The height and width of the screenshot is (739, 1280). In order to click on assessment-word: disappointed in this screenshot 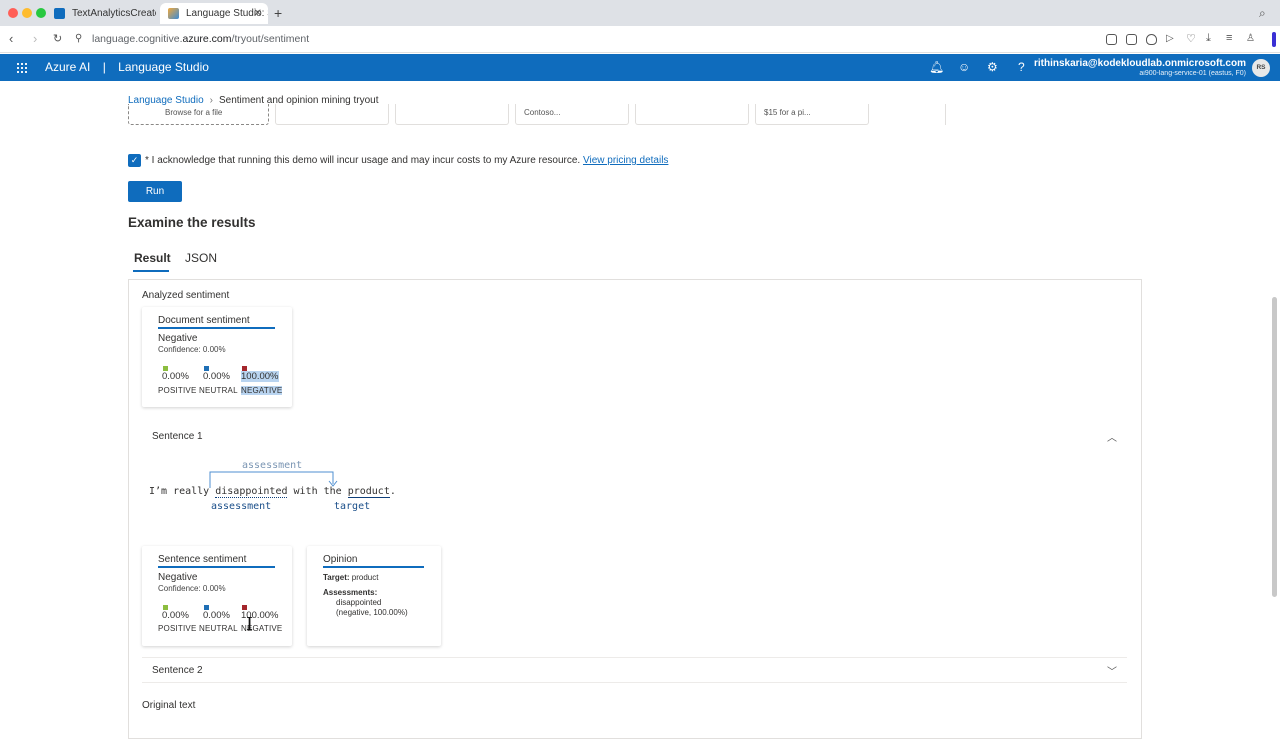, I will do `click(251, 492)`.